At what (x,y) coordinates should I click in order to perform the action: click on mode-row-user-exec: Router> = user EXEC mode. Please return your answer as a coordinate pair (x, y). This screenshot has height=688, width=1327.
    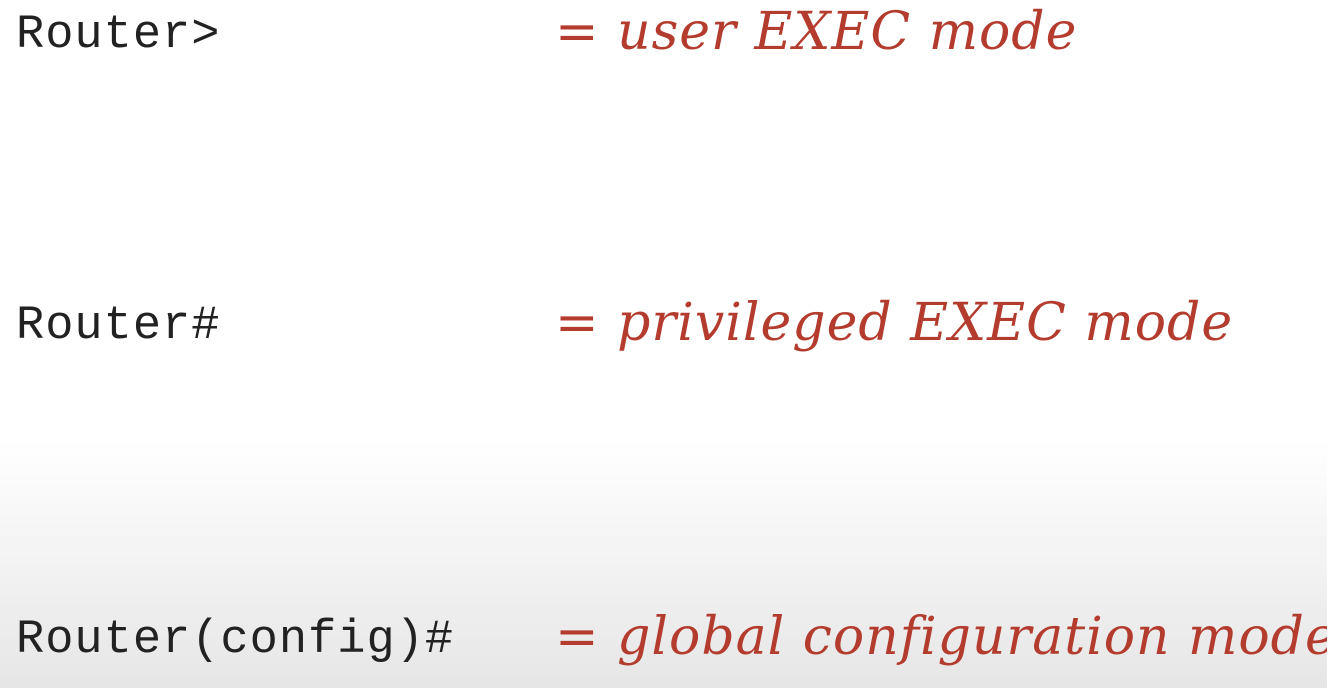
    Looking at the image, I should click on (663, 38).